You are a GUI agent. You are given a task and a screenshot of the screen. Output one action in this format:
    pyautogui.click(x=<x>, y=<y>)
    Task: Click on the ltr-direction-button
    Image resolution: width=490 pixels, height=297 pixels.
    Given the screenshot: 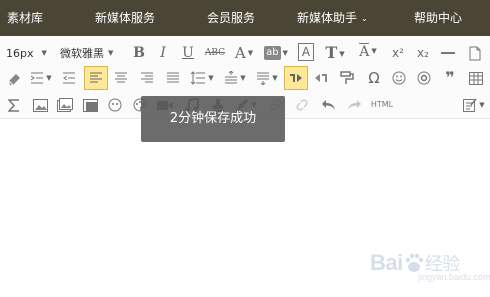 What is the action you would take?
    pyautogui.click(x=296, y=78)
    